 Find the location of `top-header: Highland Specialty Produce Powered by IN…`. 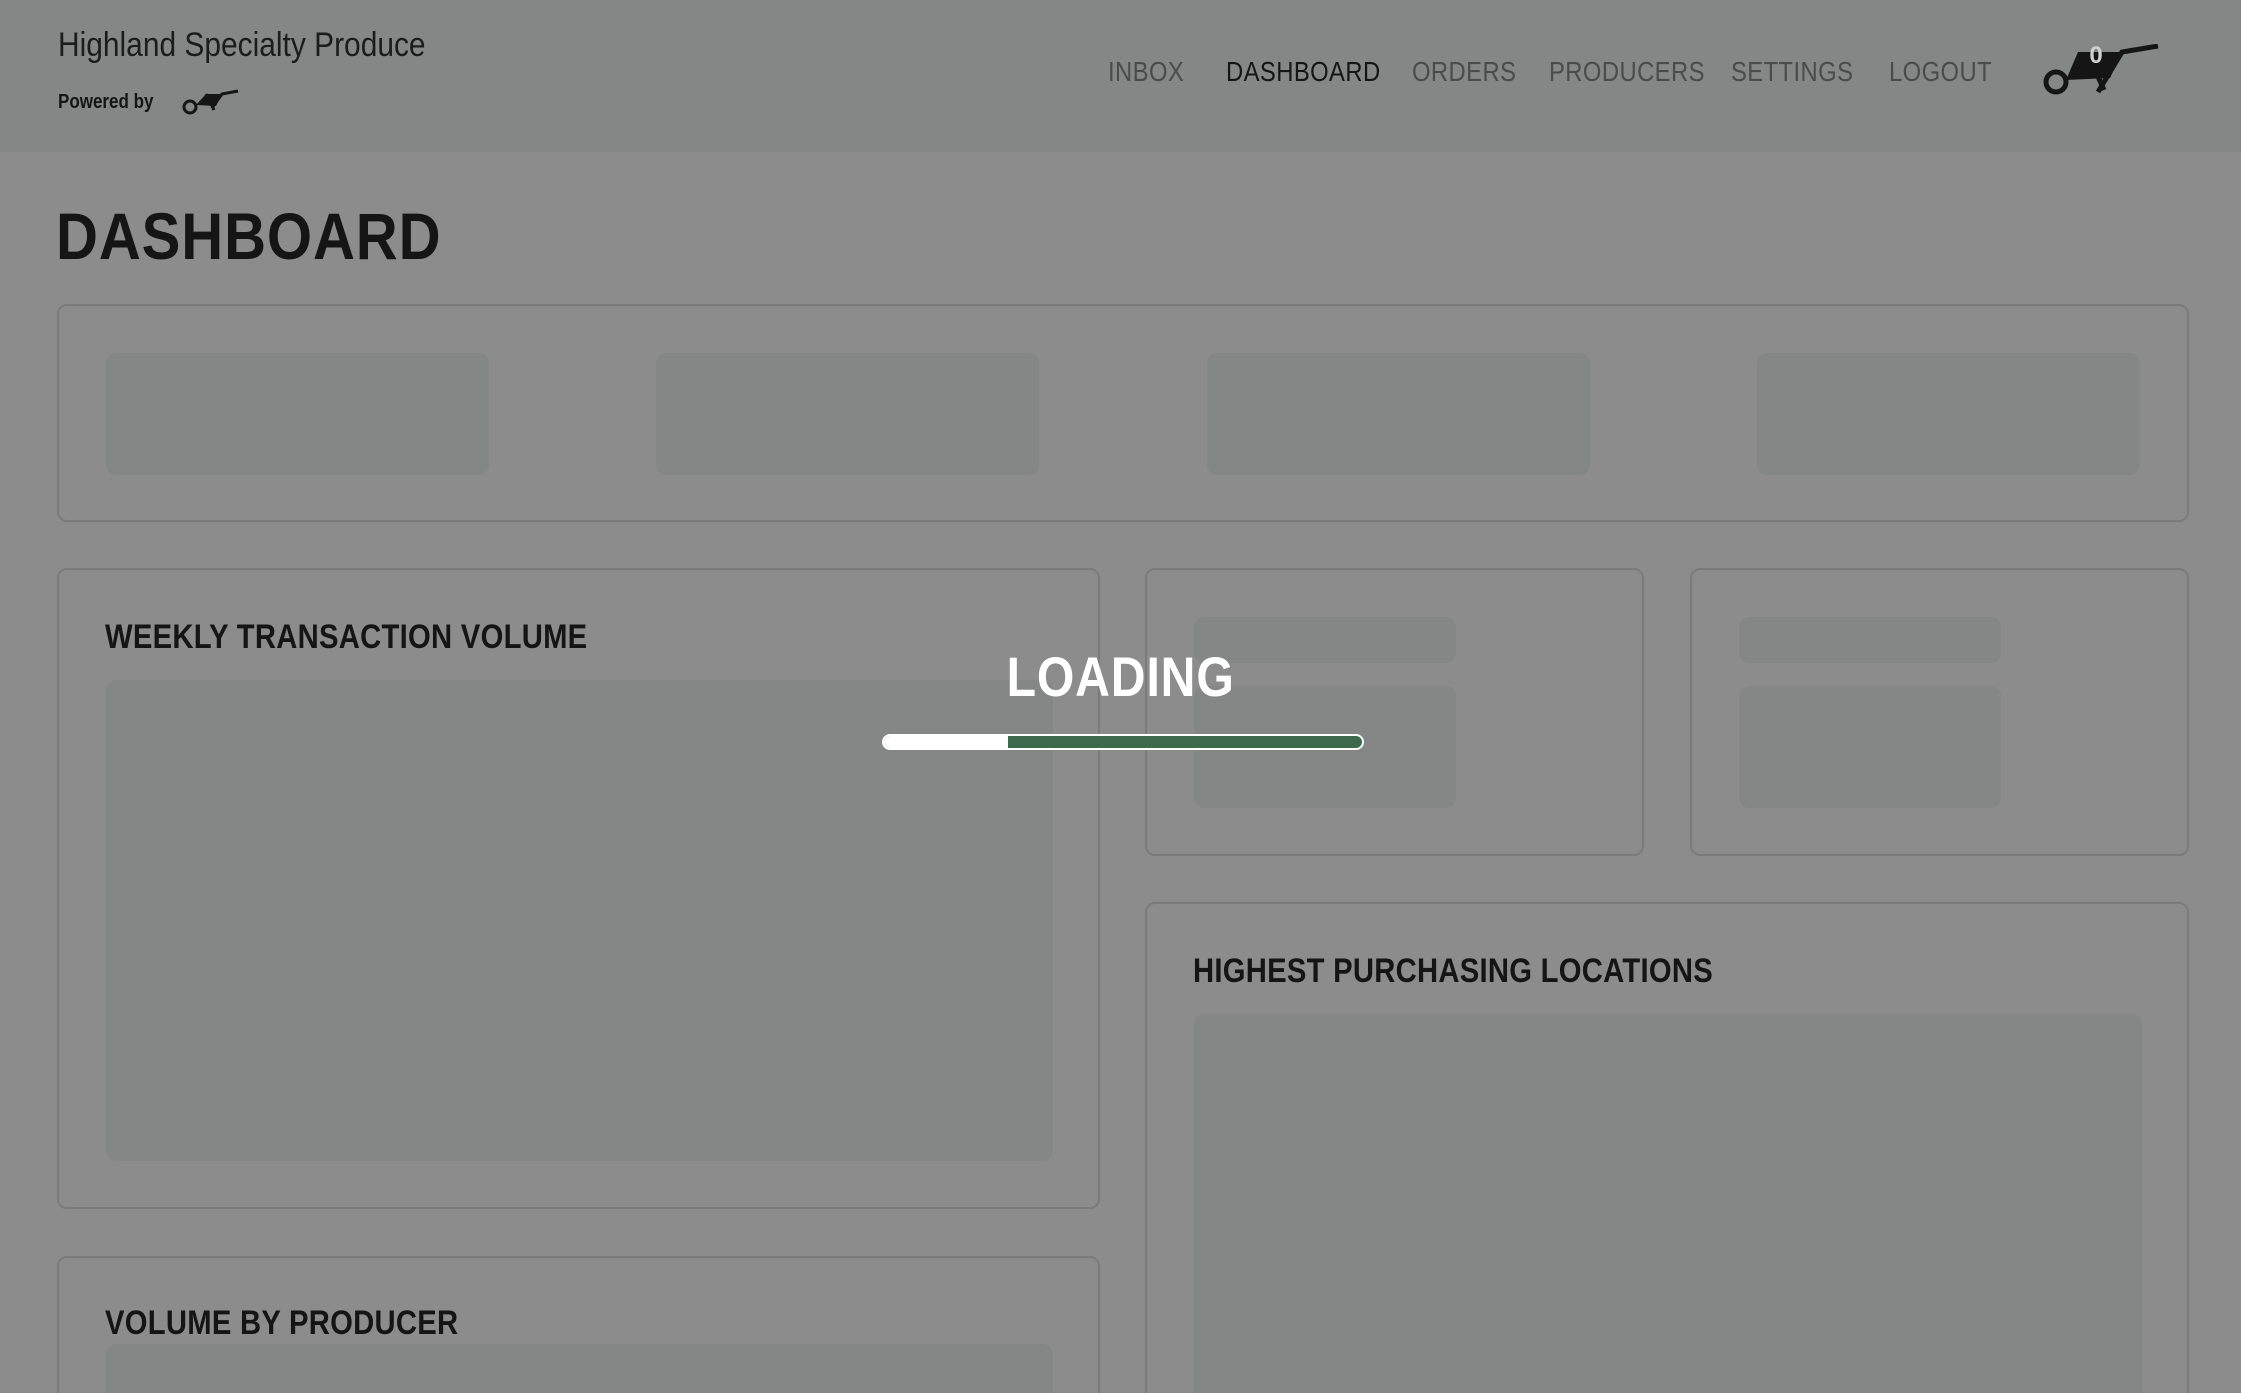

top-header: Highland Specialty Produce Powered by IN… is located at coordinates (1120, 76).